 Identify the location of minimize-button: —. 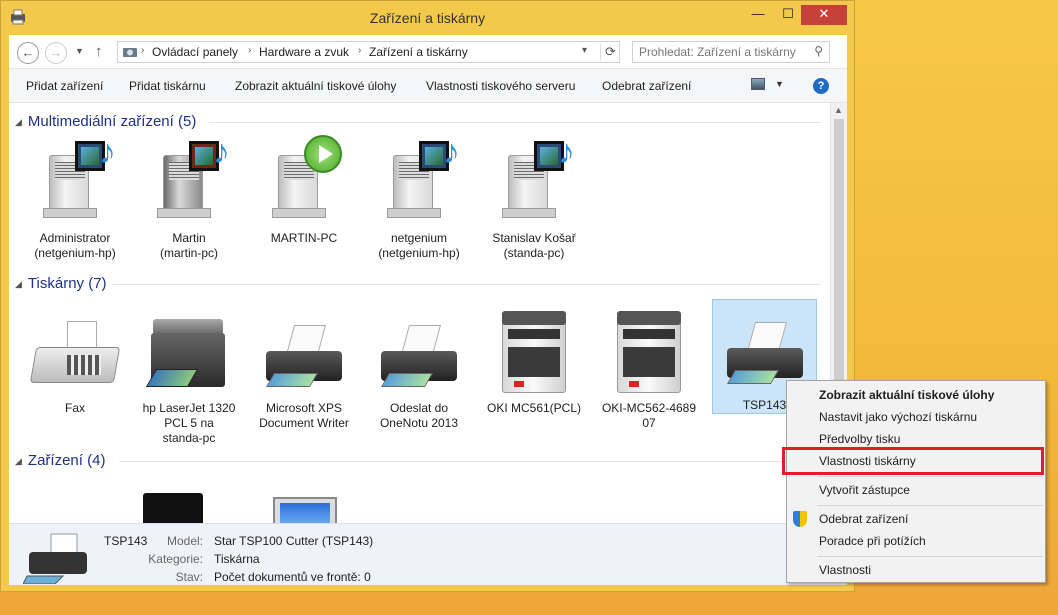
(758, 15).